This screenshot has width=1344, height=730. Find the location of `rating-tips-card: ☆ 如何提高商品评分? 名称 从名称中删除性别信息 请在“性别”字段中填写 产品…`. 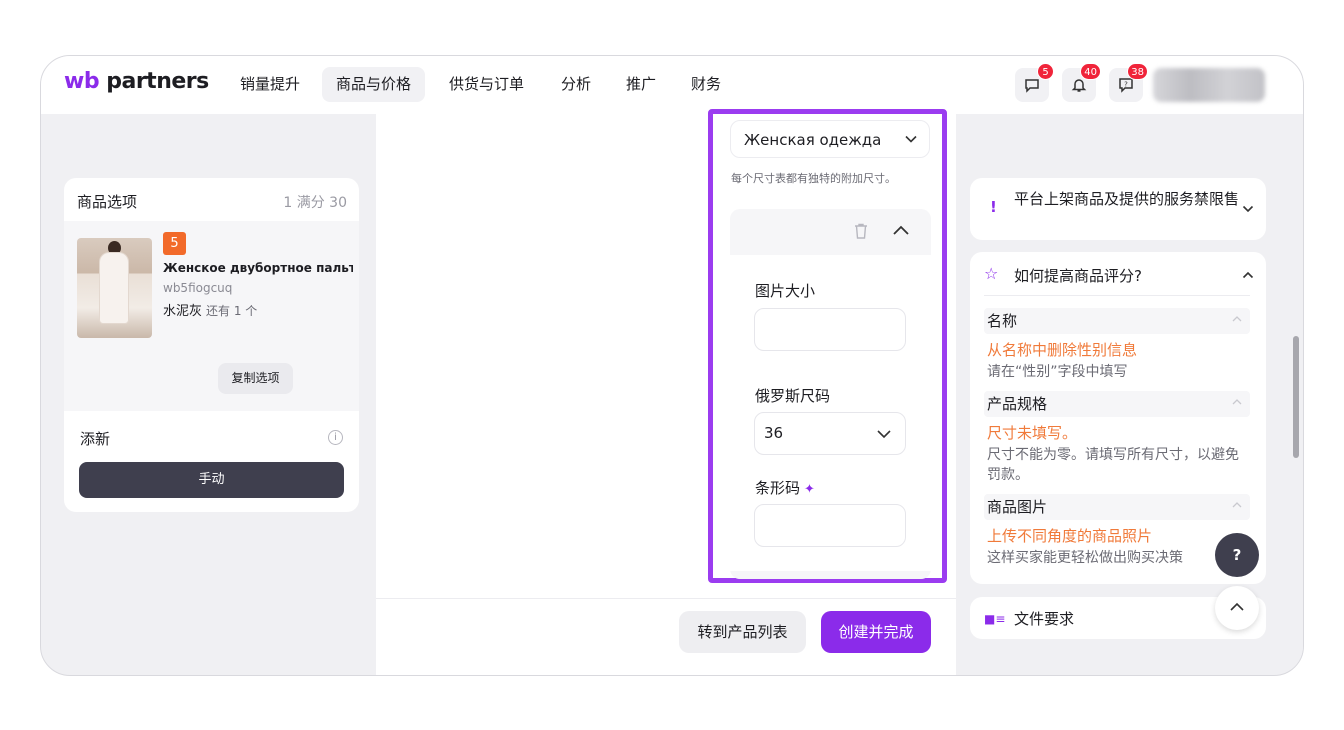

rating-tips-card: ☆ 如何提高商品评分? 名称 从名称中删除性别信息 请在“性别”字段中填写 产品… is located at coordinates (1118, 418).